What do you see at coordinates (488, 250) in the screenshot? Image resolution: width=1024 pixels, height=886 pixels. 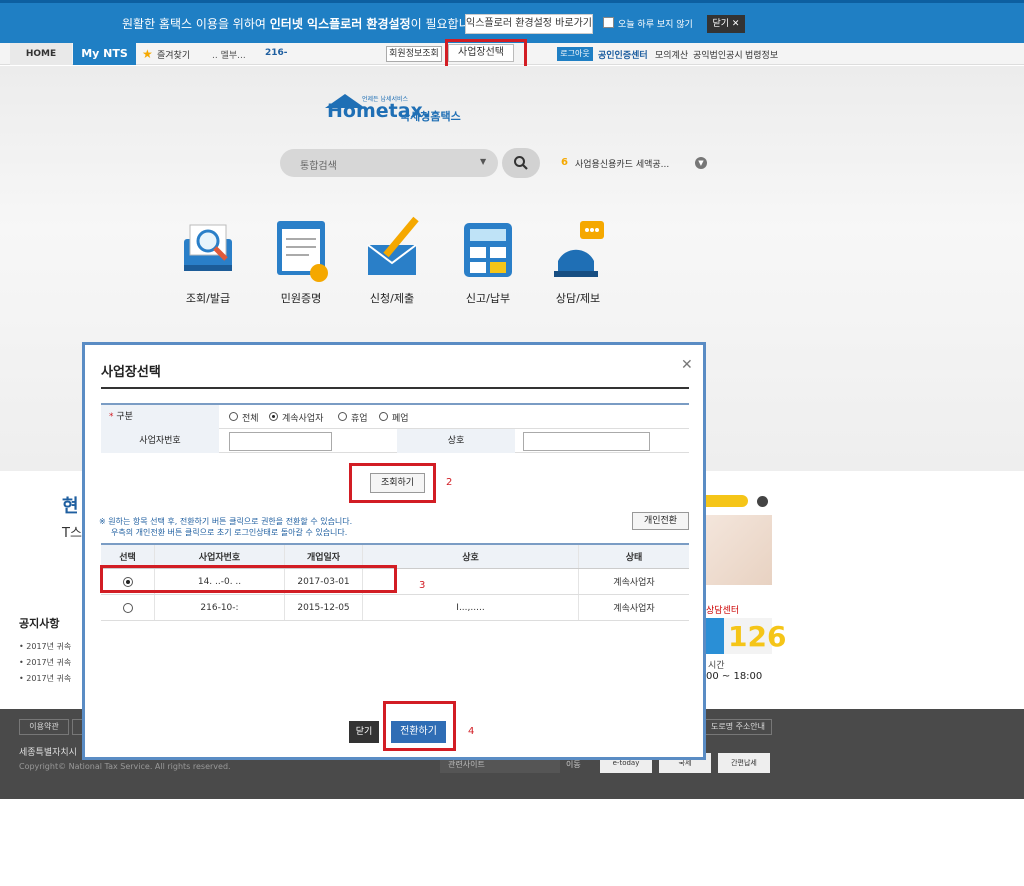 I see `calculator-icon` at bounding box center [488, 250].